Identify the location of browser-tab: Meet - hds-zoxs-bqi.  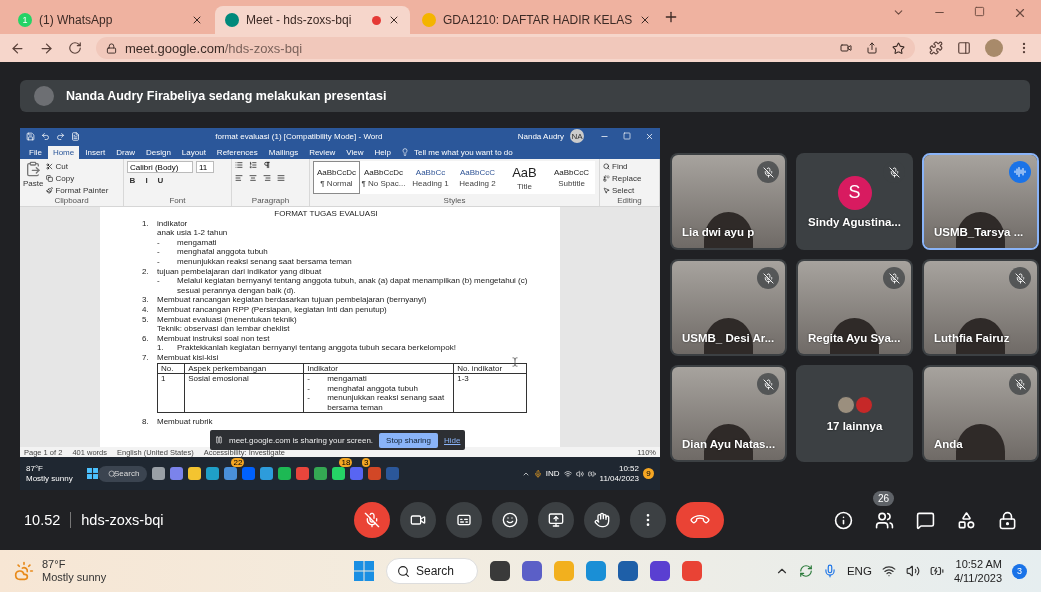
(312, 20).